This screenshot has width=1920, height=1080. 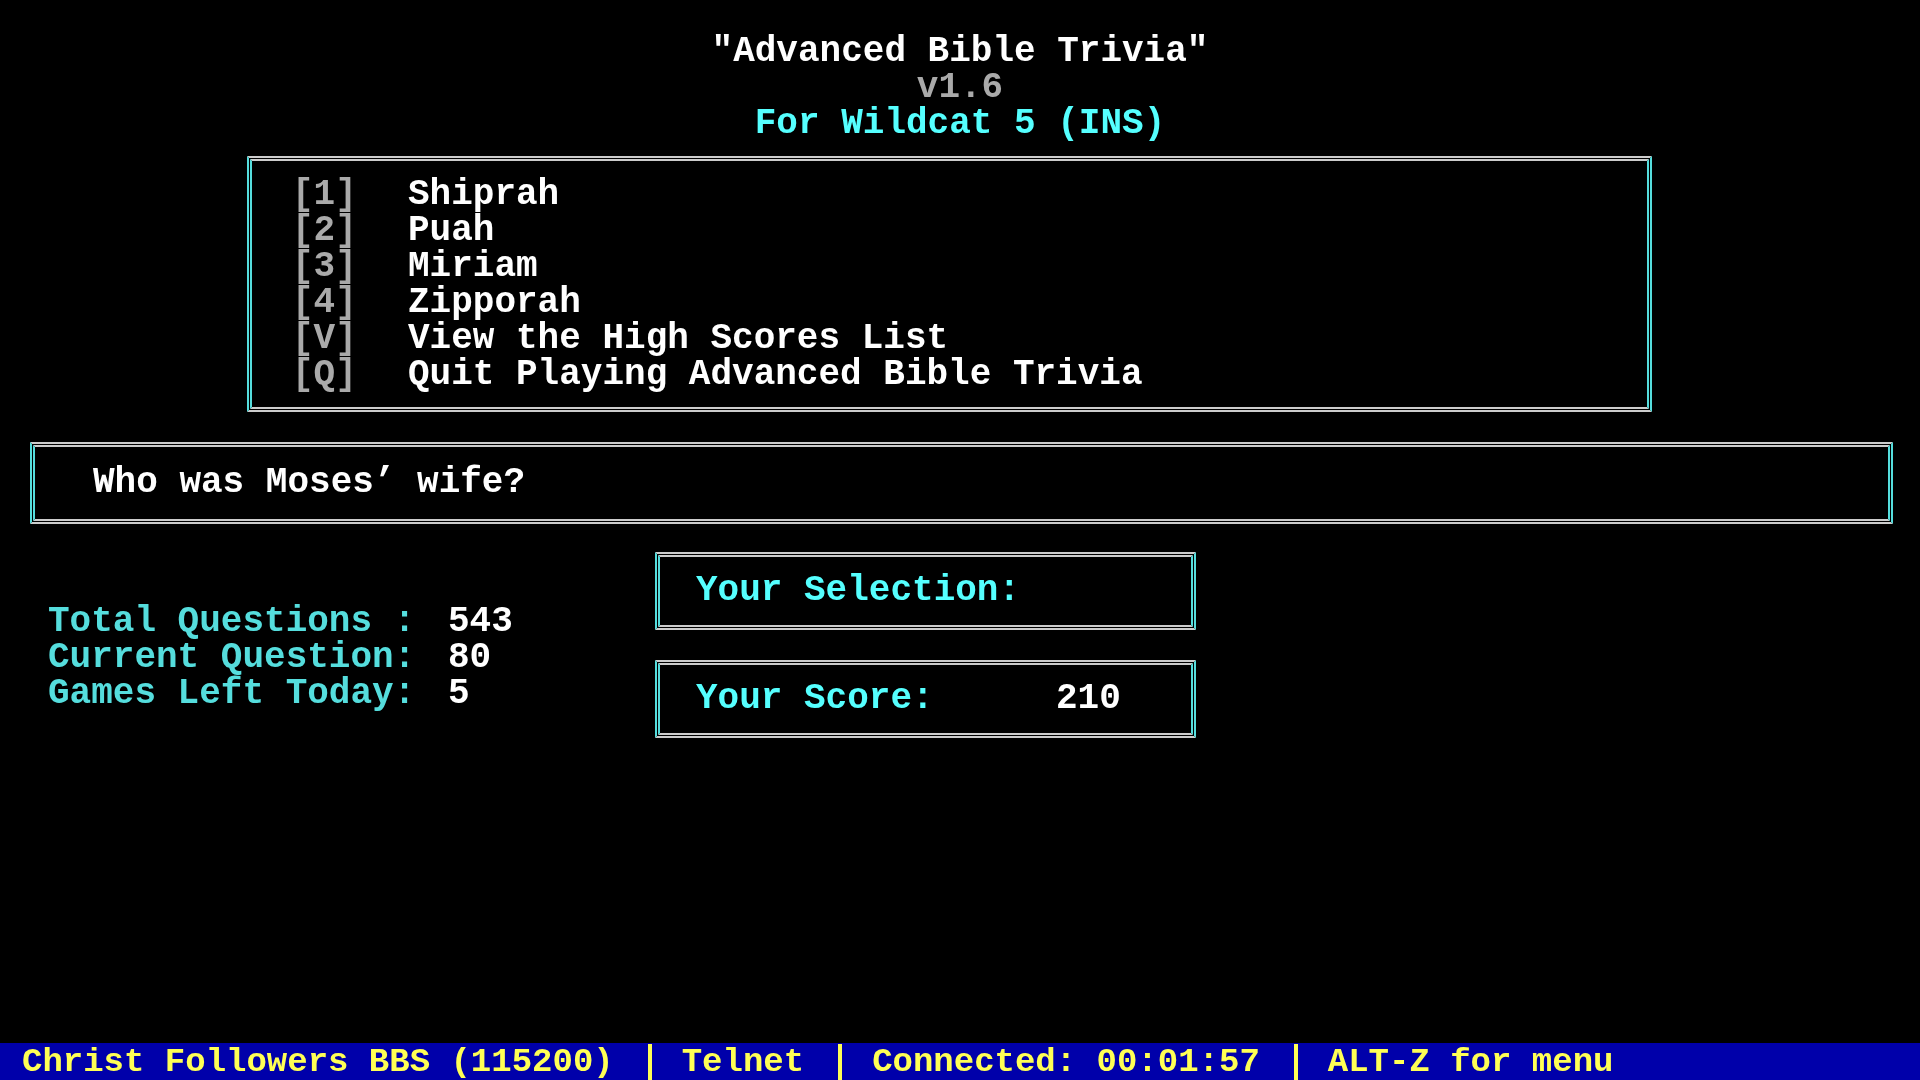 I want to click on menu-option: [2] Puah, so click(x=393, y=231).